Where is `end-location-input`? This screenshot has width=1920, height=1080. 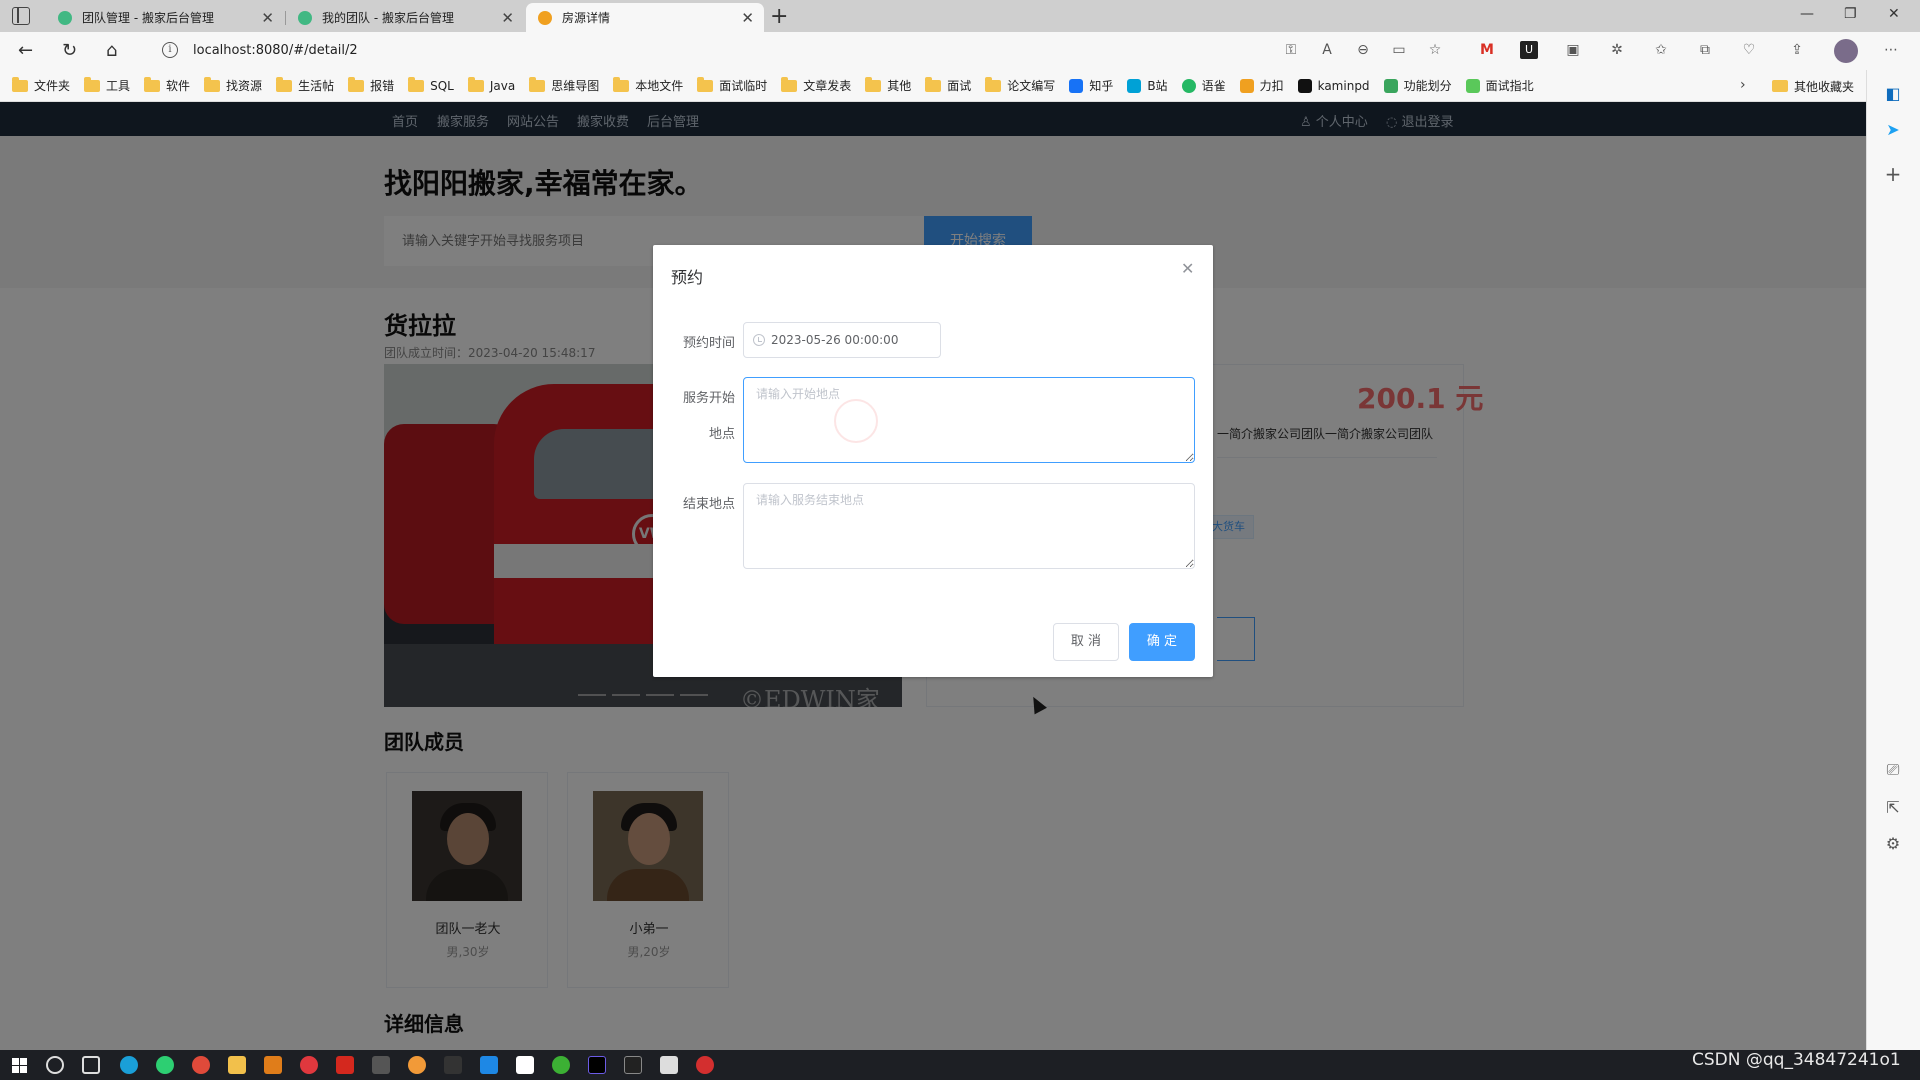 end-location-input is located at coordinates (969, 526).